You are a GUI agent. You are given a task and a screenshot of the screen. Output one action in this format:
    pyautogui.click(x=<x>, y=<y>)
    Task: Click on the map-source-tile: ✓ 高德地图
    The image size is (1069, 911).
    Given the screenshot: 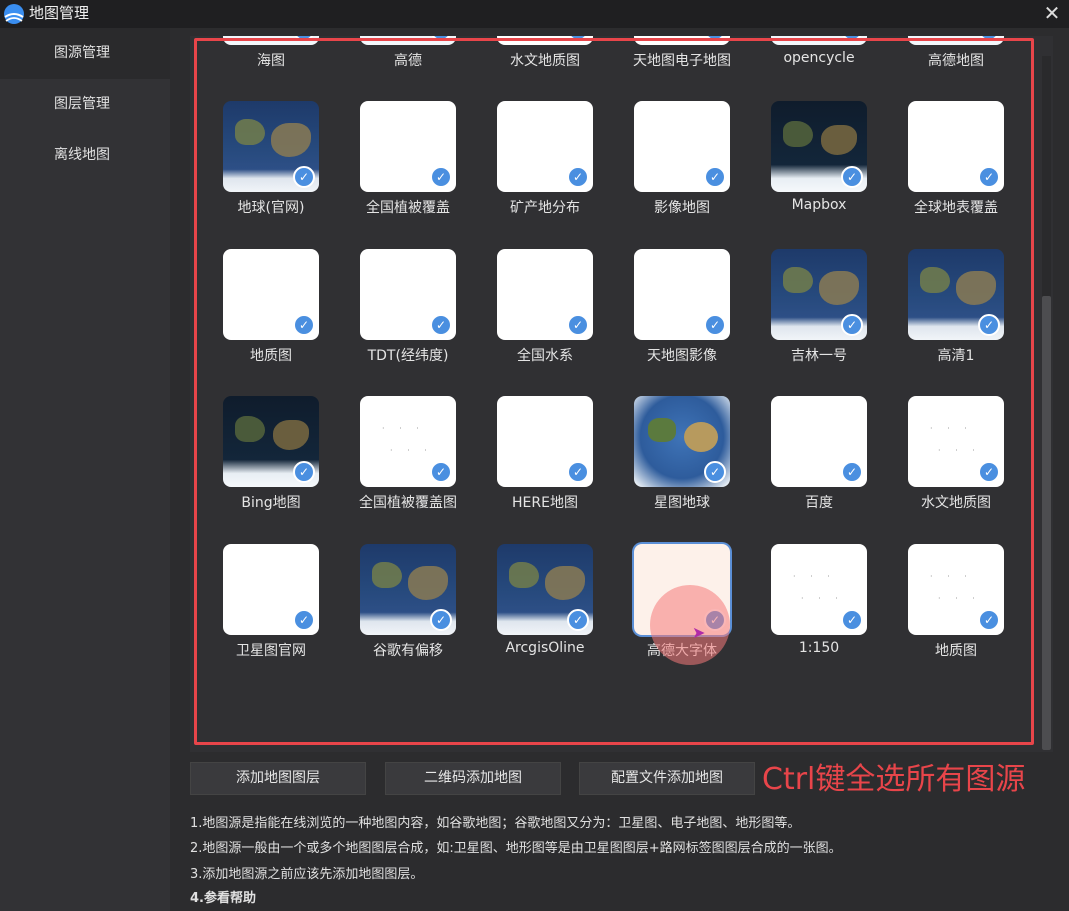 What is the action you would take?
    pyautogui.click(x=956, y=57)
    